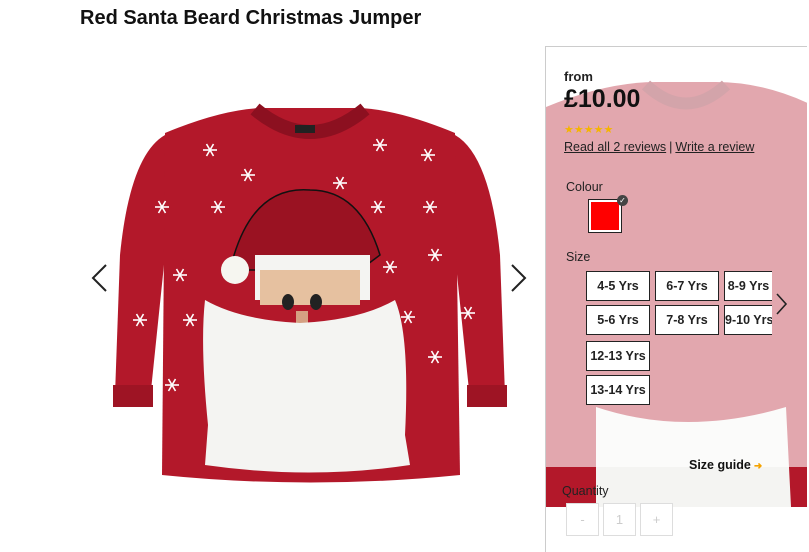 The height and width of the screenshot is (552, 809). What do you see at coordinates (656, 519) in the screenshot?
I see `quantity-increase-button: +` at bounding box center [656, 519].